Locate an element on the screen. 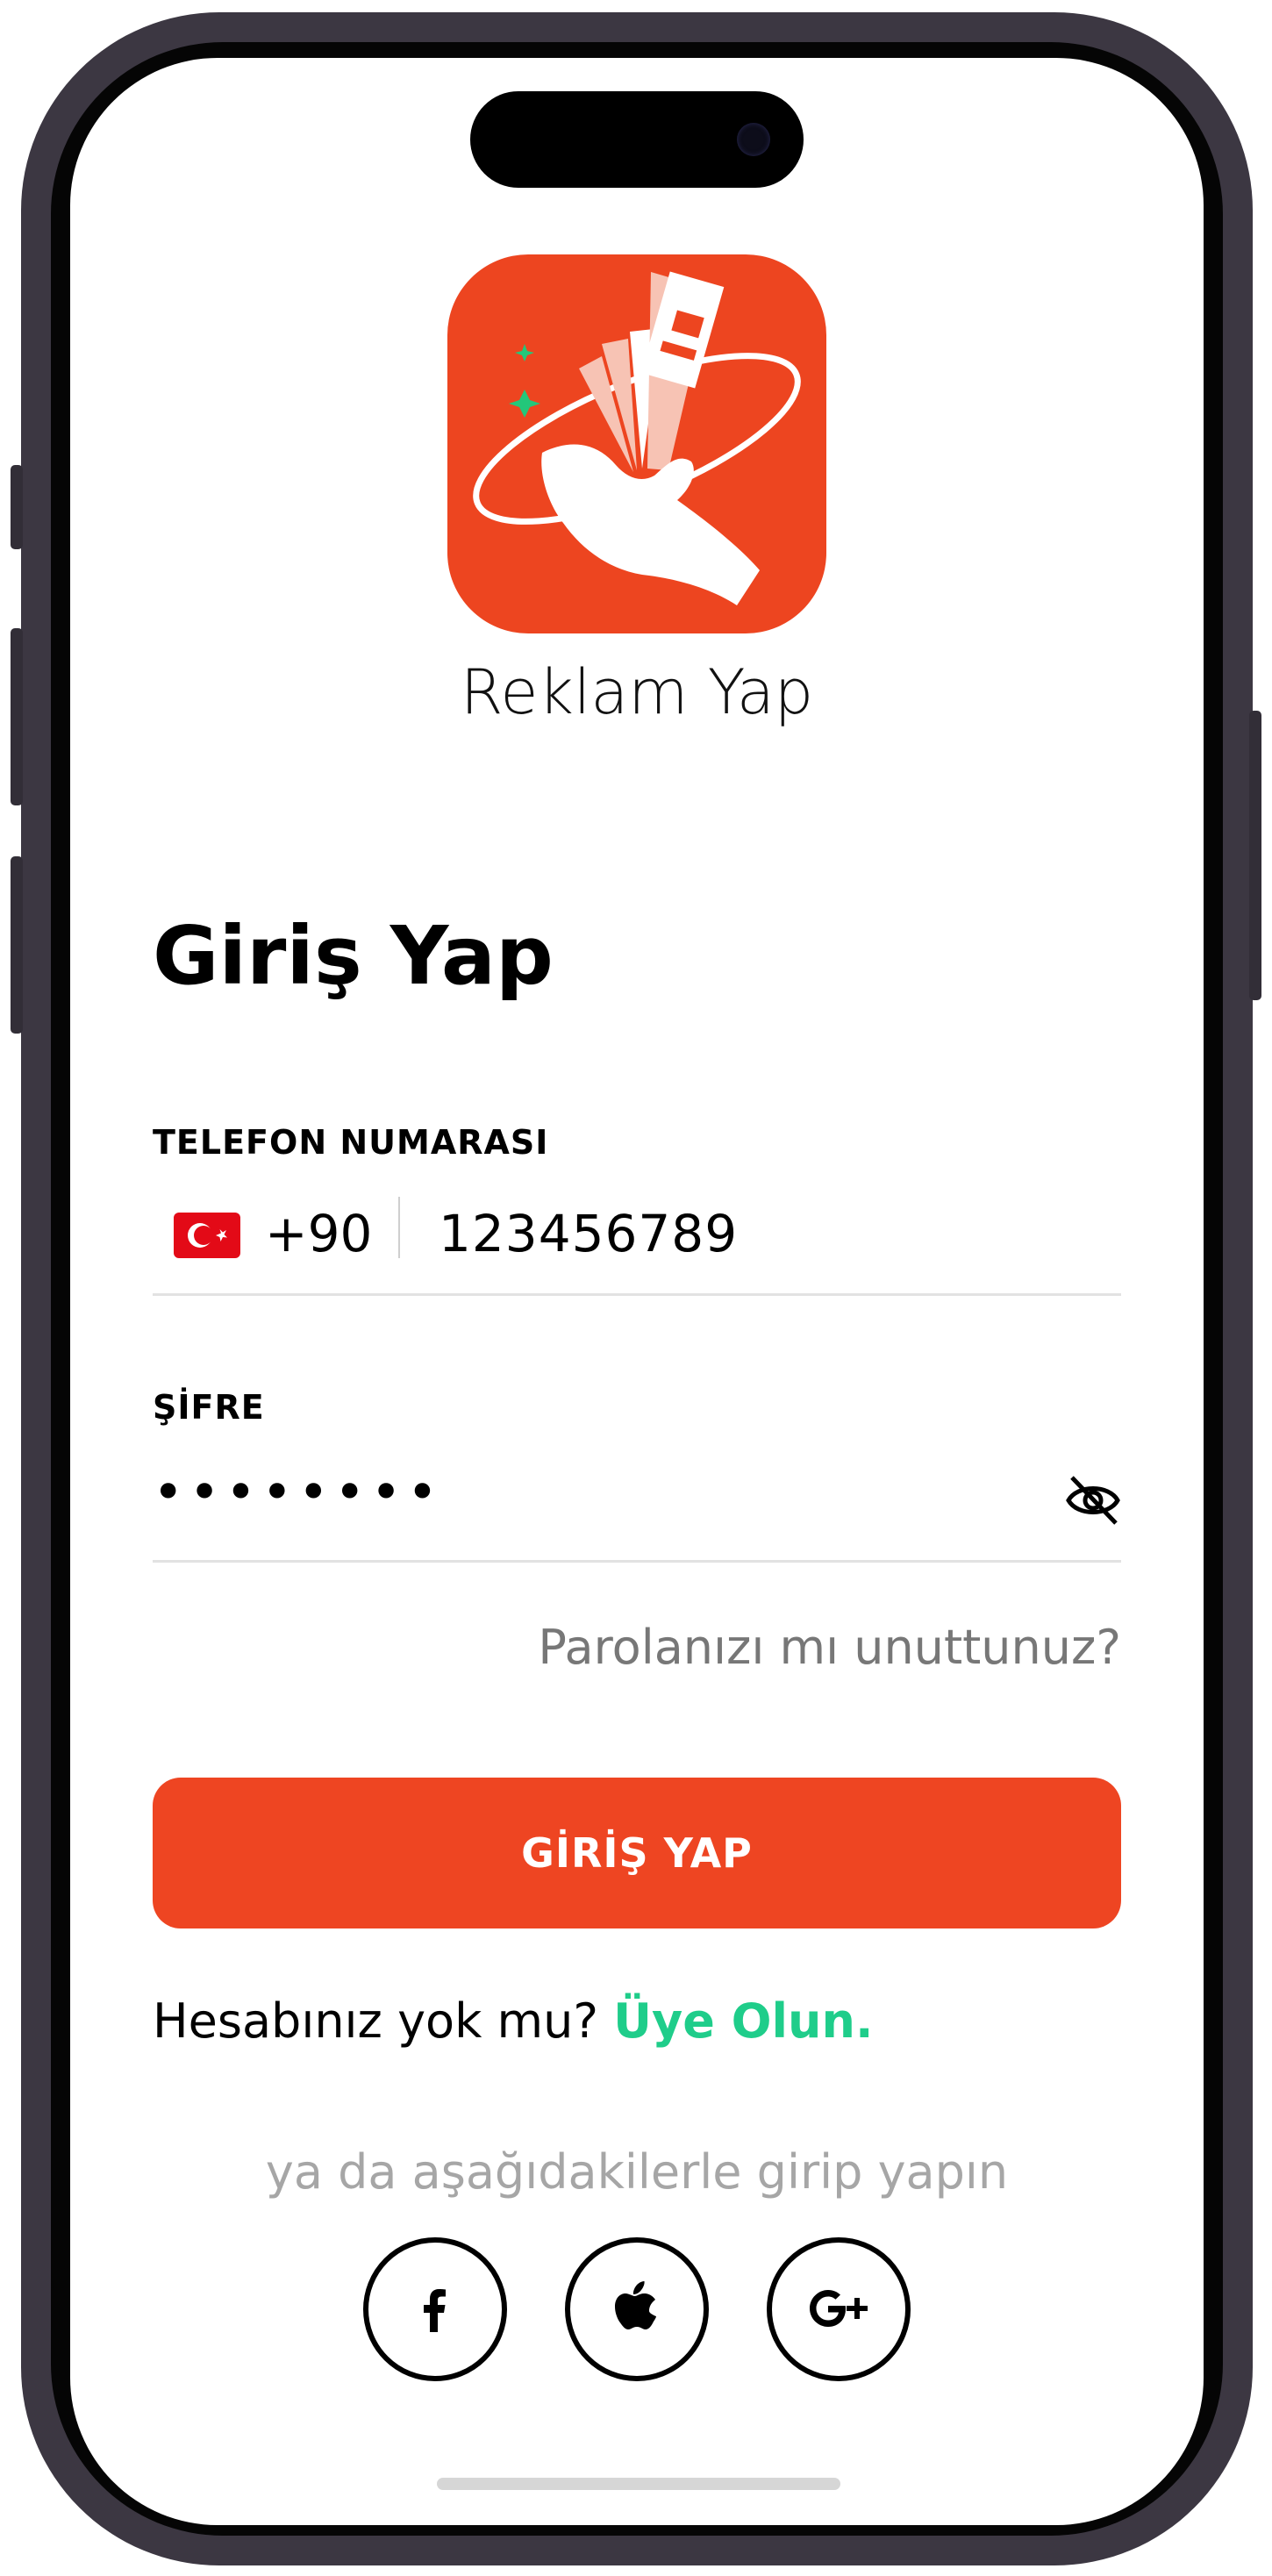  signup-link: Üye Olun. is located at coordinates (743, 2021).